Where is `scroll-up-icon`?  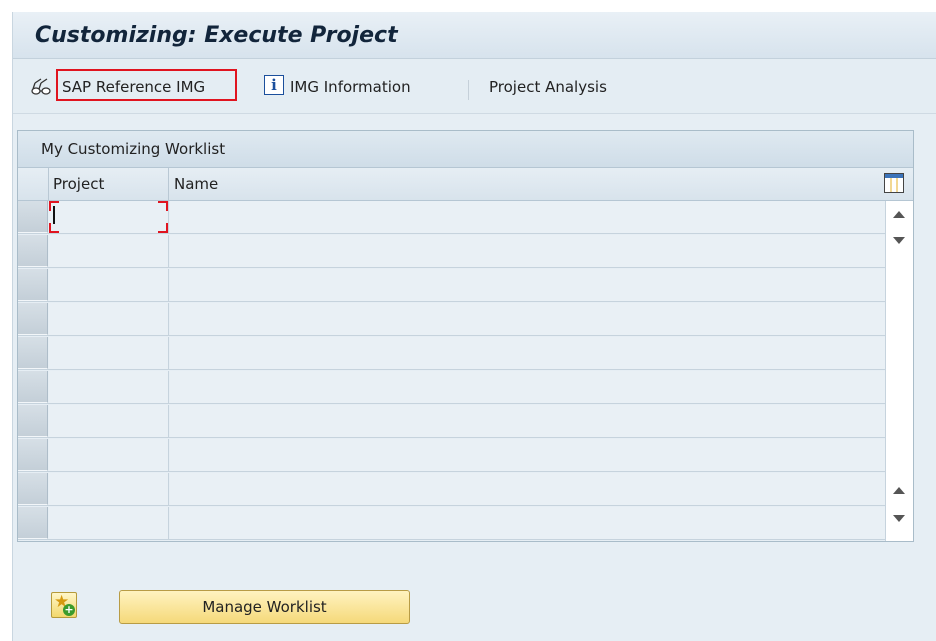
scroll-up-icon is located at coordinates (899, 214).